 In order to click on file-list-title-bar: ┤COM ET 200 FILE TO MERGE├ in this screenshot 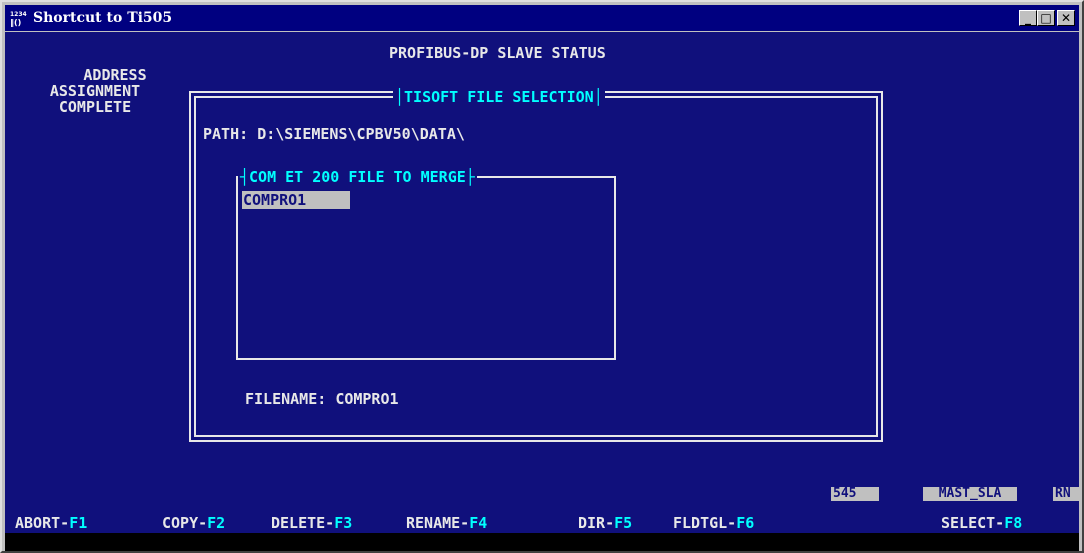, I will do `click(357, 176)`.